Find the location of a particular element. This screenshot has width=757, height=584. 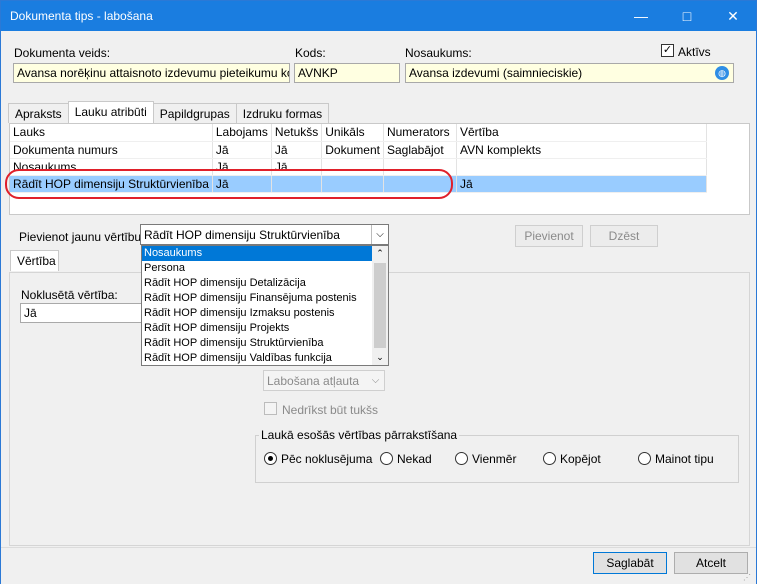

overwrite-group-title: Laukā esošās vērtības pārrakstīšana is located at coordinates (359, 435).